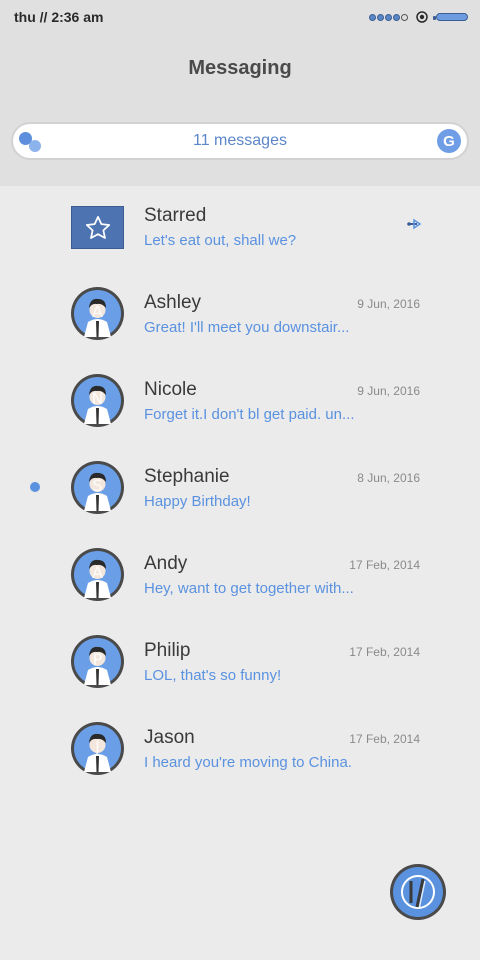 Image resolution: width=480 pixels, height=960 pixels. What do you see at coordinates (422, 17) in the screenshot?
I see `wifi-icon` at bounding box center [422, 17].